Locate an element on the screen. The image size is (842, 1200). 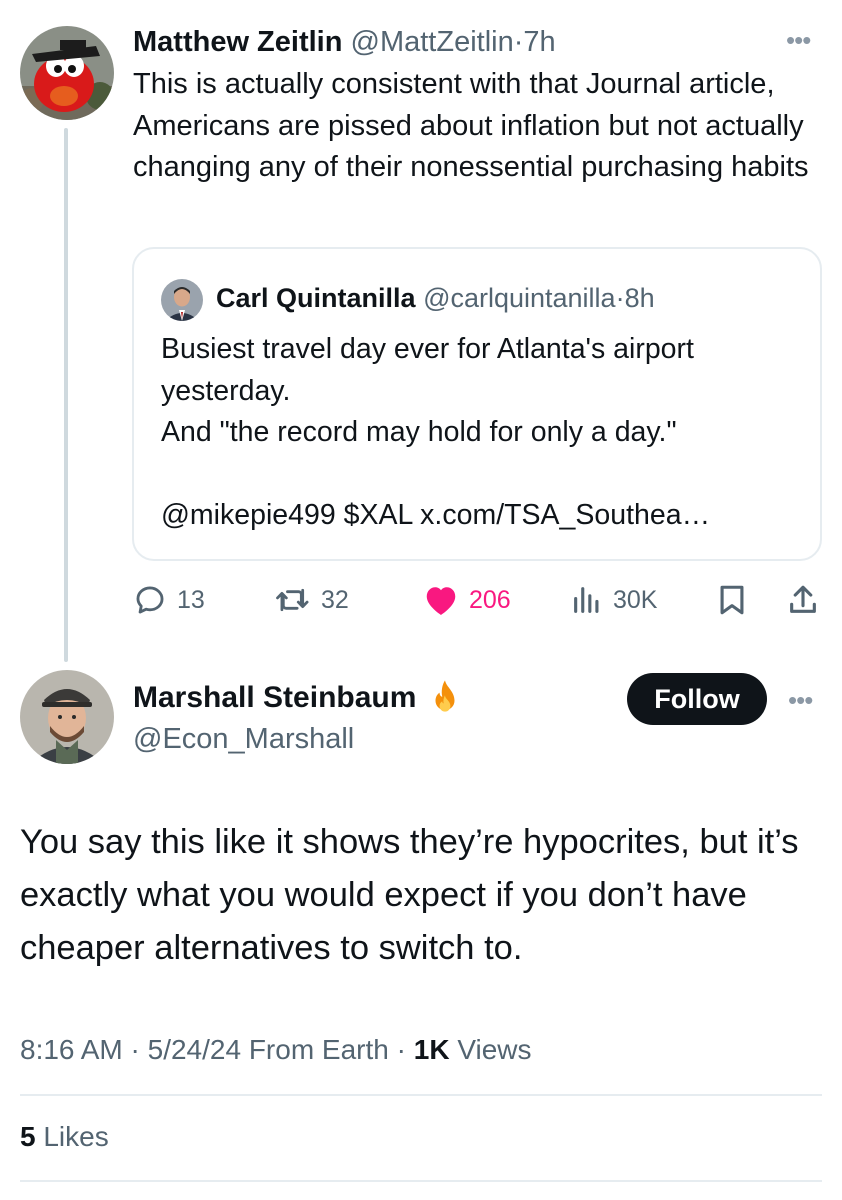
views-chart-icon is located at coordinates (586, 600).